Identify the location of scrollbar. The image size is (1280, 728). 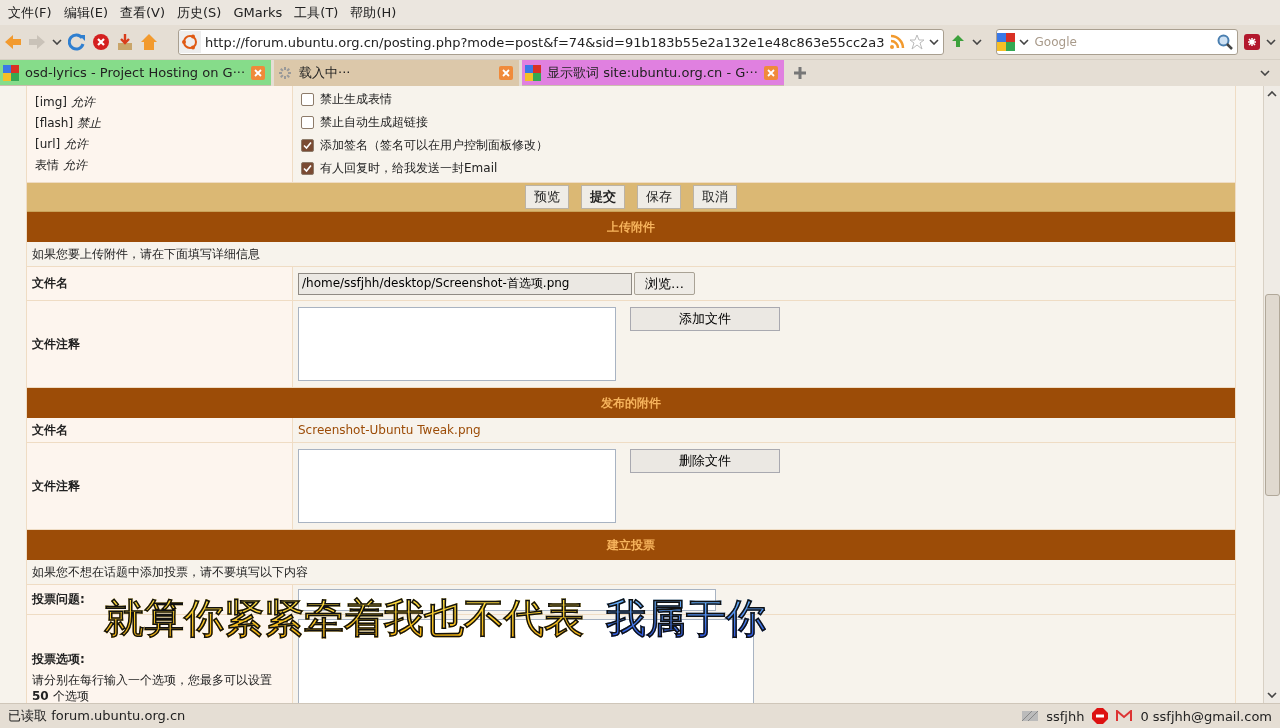
(1271, 394).